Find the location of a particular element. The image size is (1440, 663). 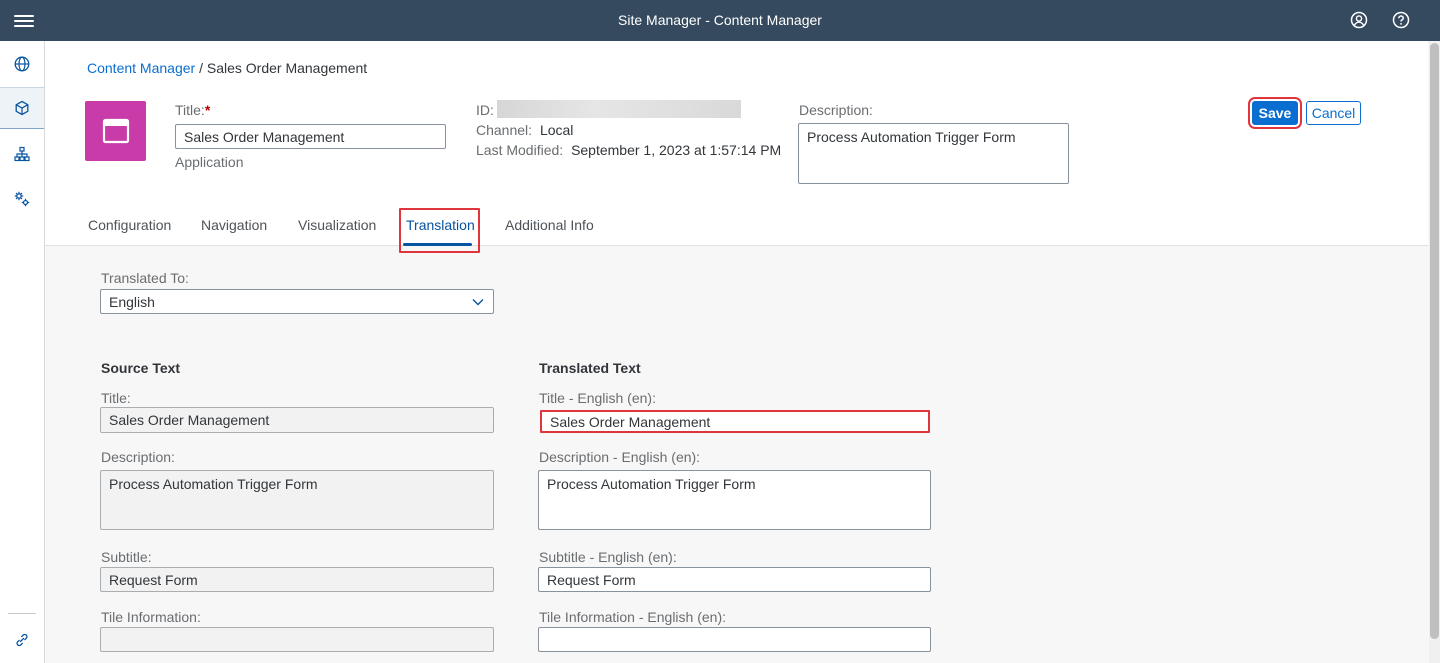

chevron-down-icon is located at coordinates (478, 301).